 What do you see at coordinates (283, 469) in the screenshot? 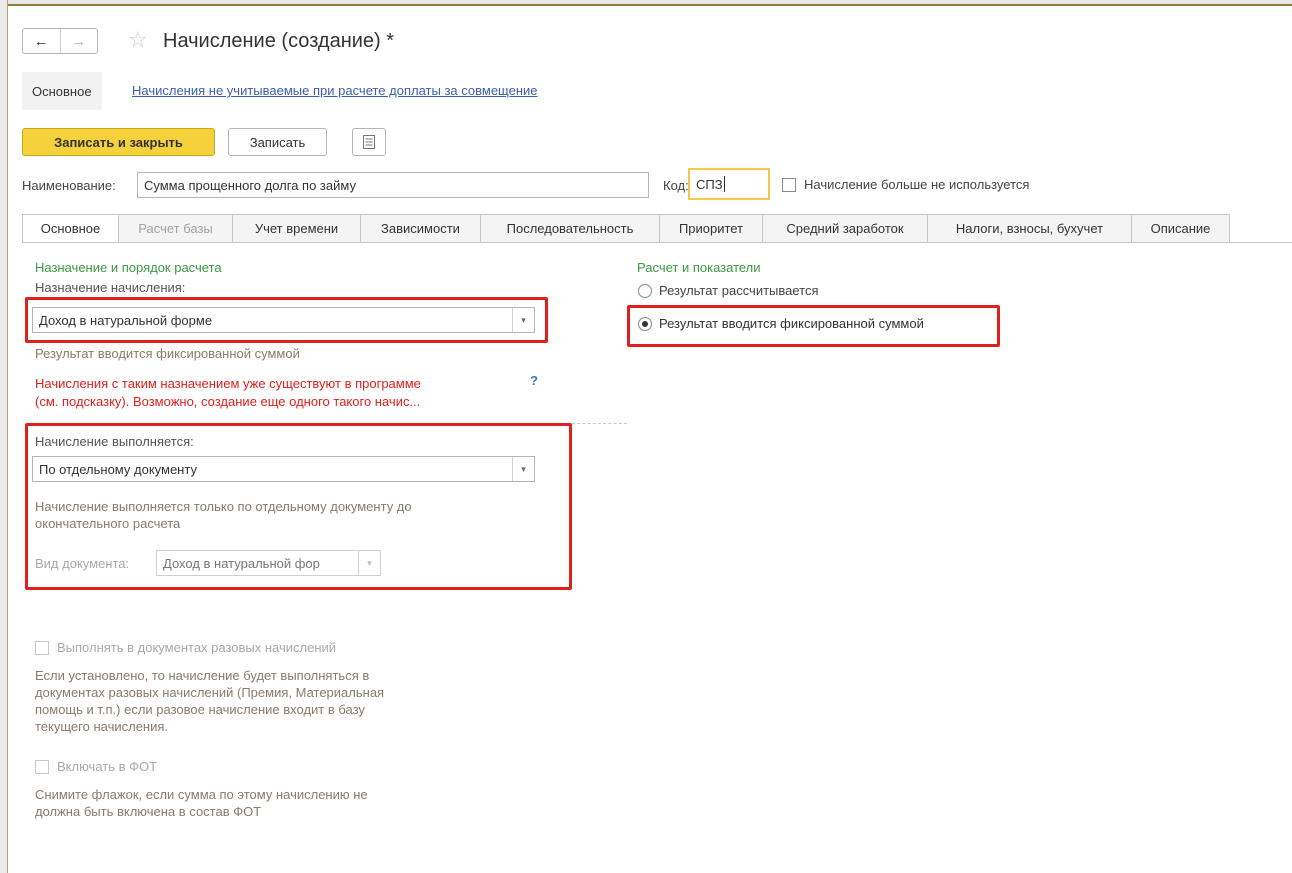
I see `performed-select: По отдельному документу ▾` at bounding box center [283, 469].